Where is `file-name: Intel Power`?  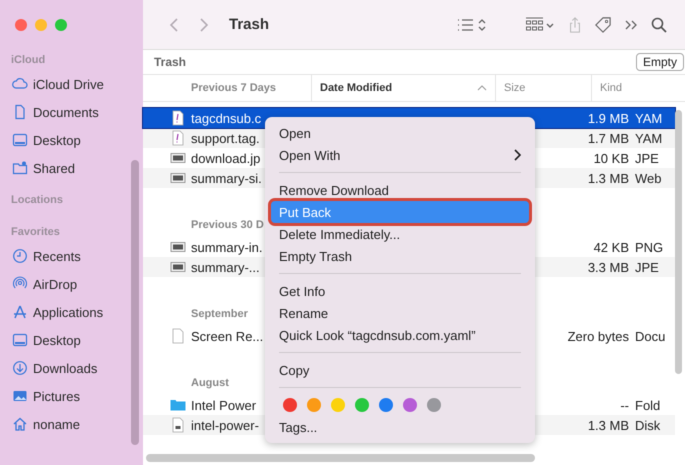 file-name: Intel Power is located at coordinates (223, 405).